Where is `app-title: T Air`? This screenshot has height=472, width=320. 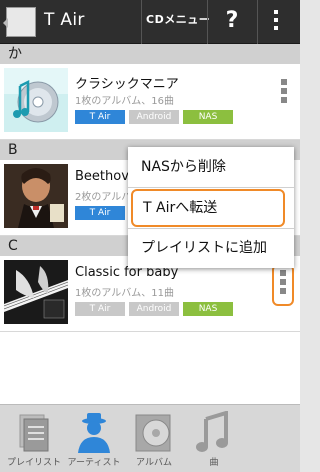
app-title: T Air is located at coordinates (64, 20).